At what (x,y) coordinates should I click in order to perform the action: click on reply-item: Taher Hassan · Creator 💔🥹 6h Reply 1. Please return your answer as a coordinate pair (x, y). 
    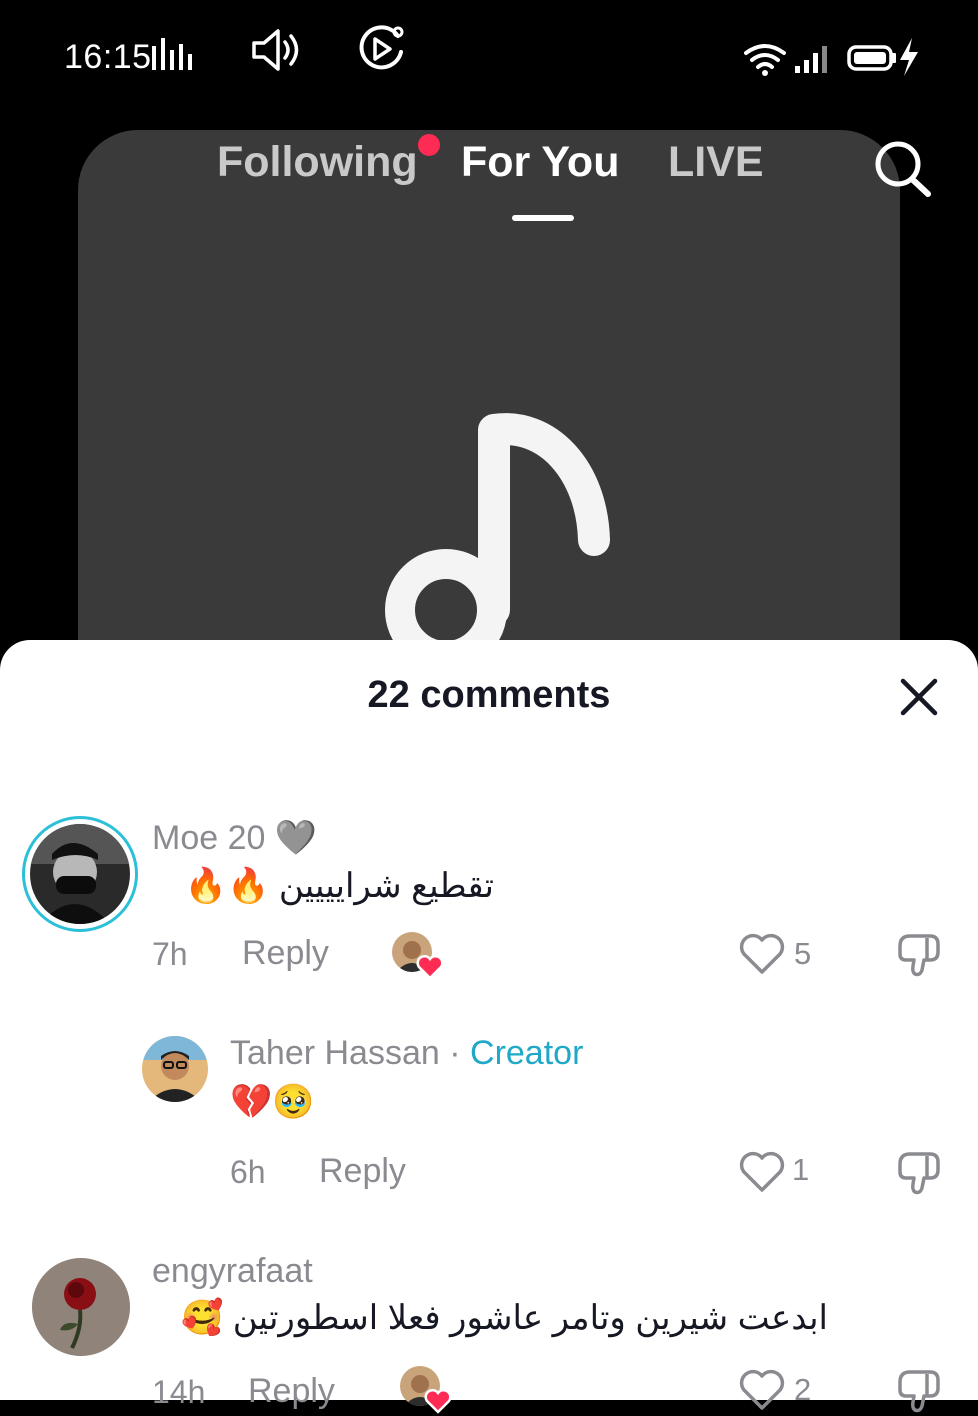
    Looking at the image, I should click on (489, 1120).